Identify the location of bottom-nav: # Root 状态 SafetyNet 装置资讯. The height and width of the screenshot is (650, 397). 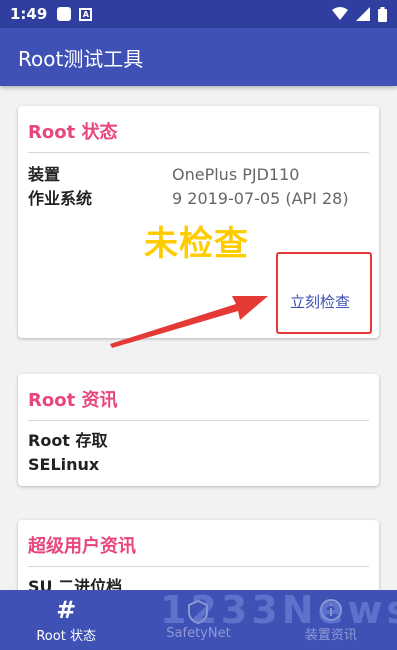
(198, 620).